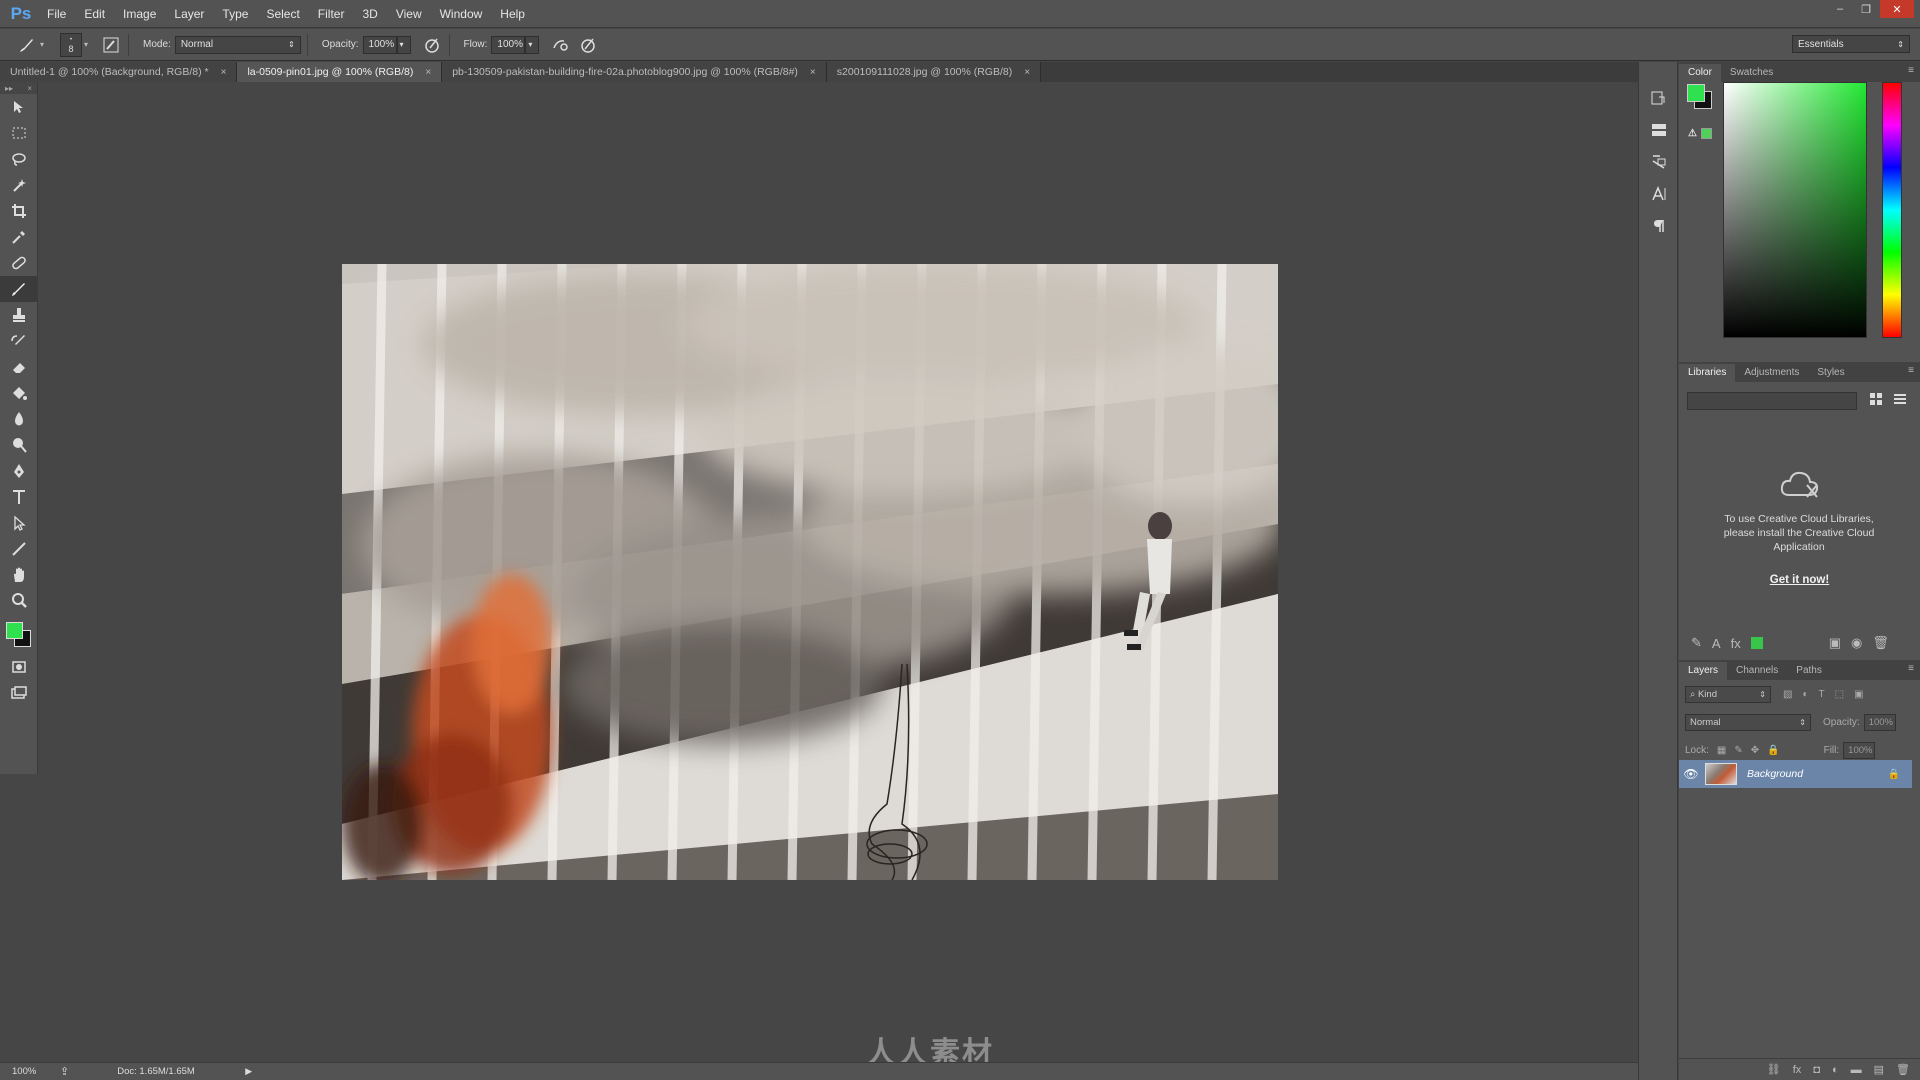  What do you see at coordinates (1721, 750) in the screenshot?
I see `lock-transparent-icon: ▦` at bounding box center [1721, 750].